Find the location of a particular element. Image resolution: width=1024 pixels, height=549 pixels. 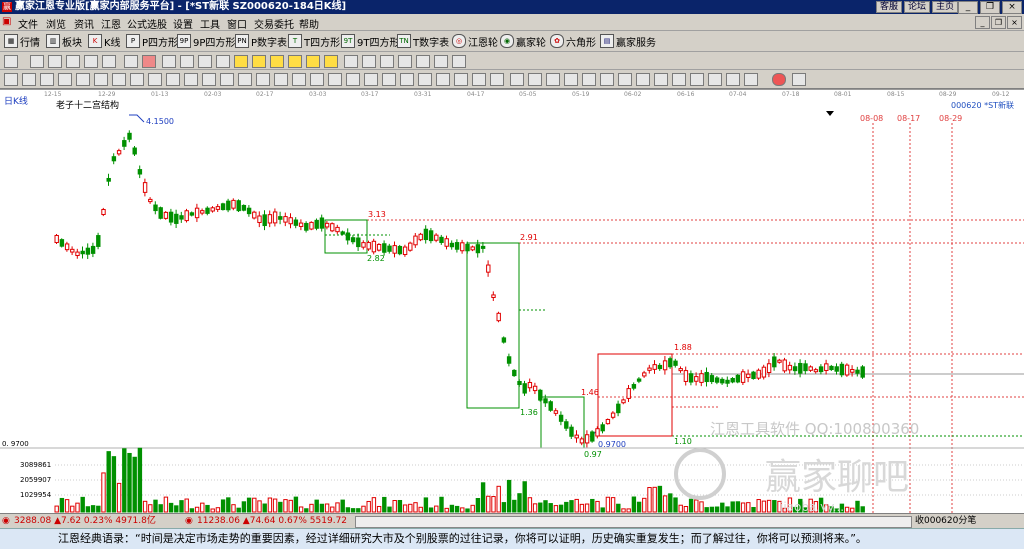

menu-file: 文件 is located at coordinates (28, 23).